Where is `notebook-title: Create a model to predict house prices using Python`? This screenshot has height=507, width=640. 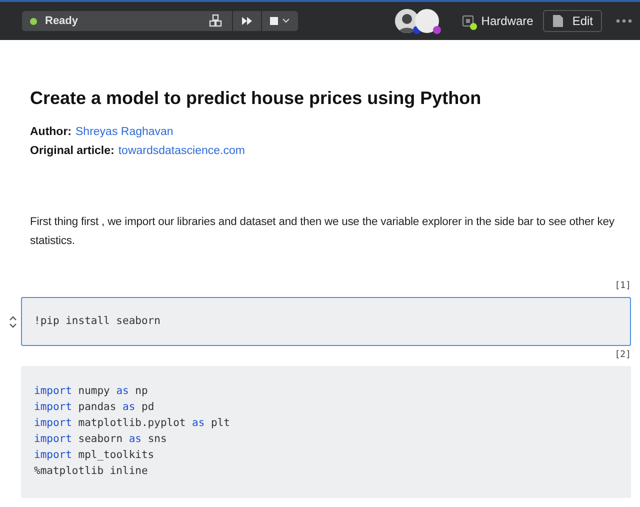 notebook-title: Create a model to predict house prices using Python is located at coordinates (256, 98).